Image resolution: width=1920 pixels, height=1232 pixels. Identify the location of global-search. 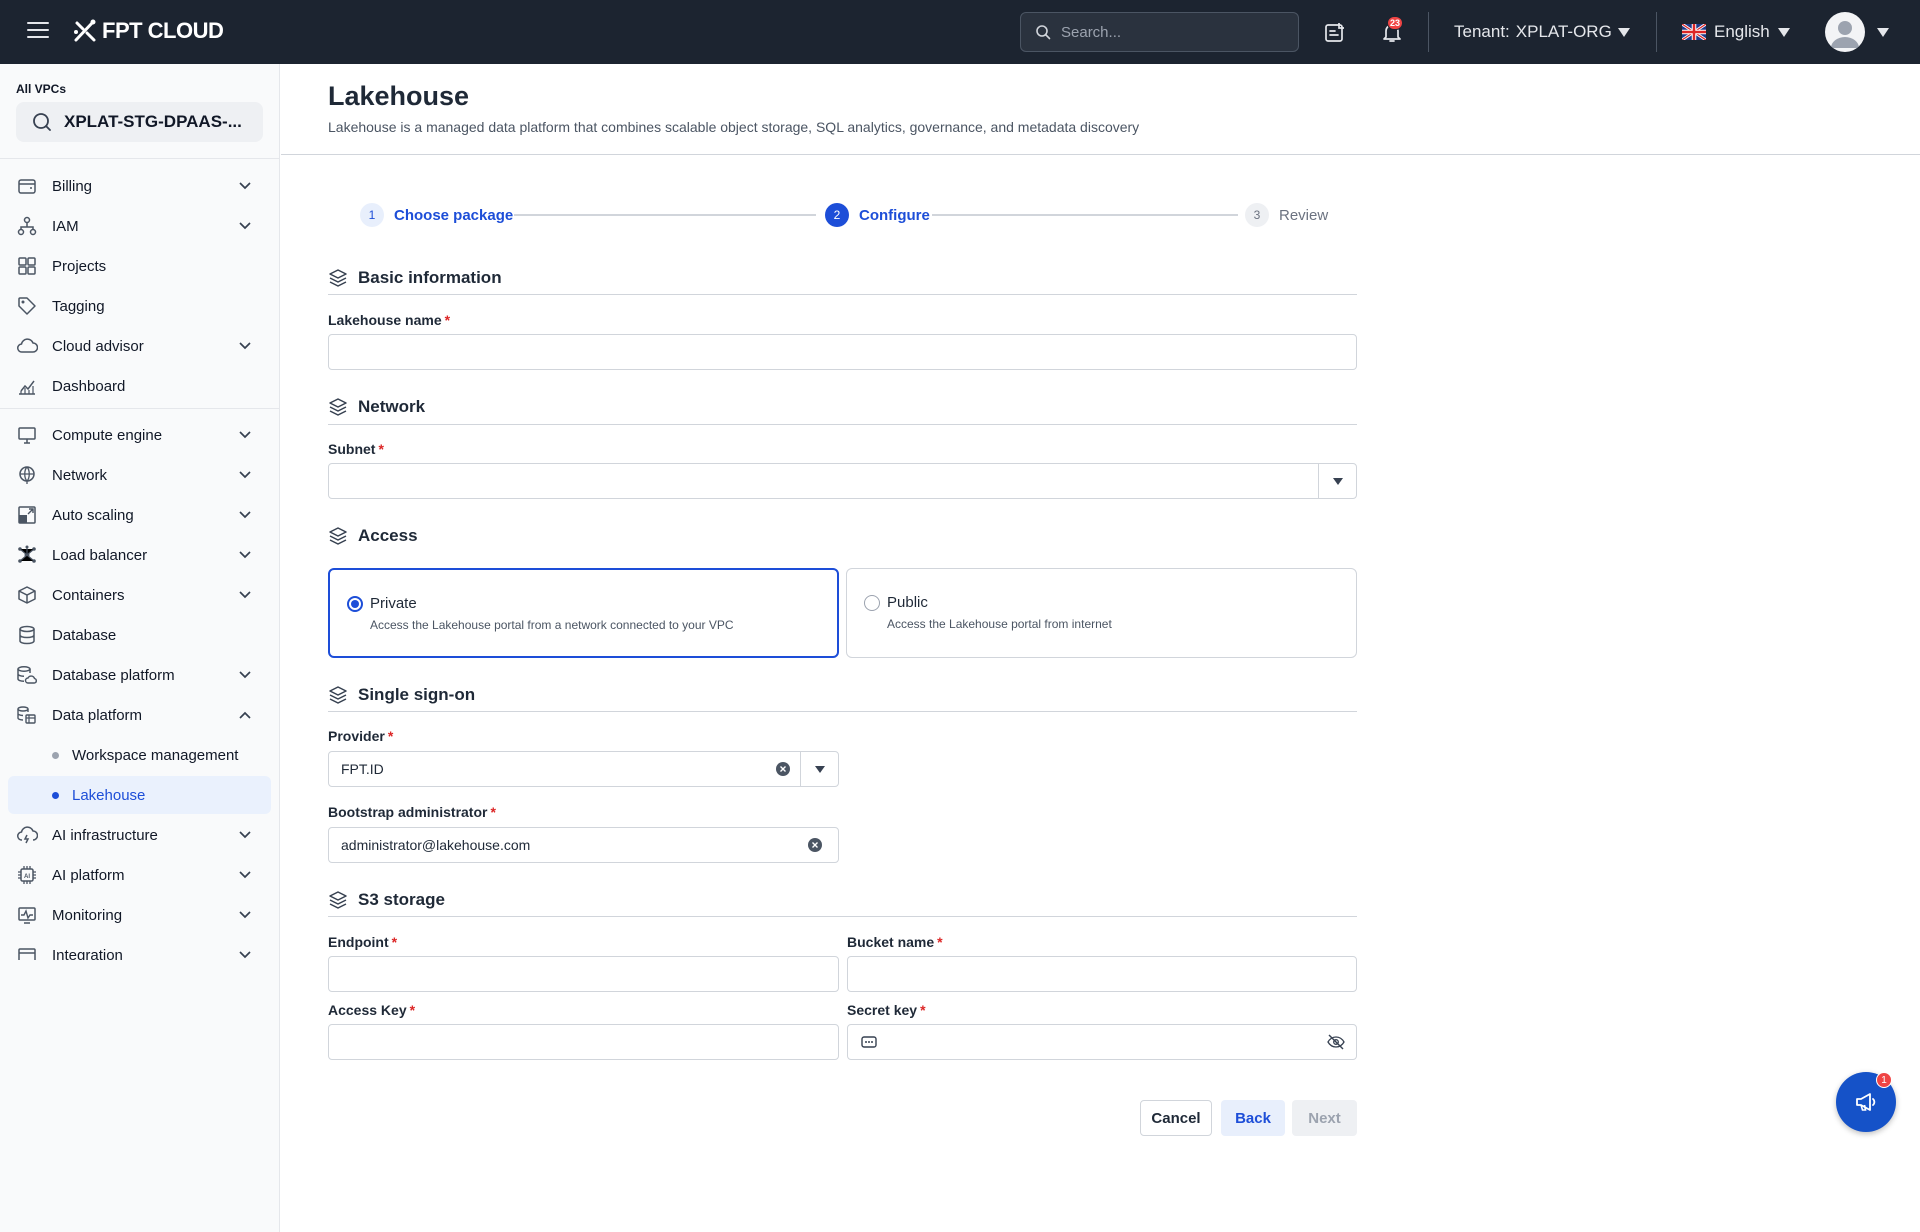
(1159, 32).